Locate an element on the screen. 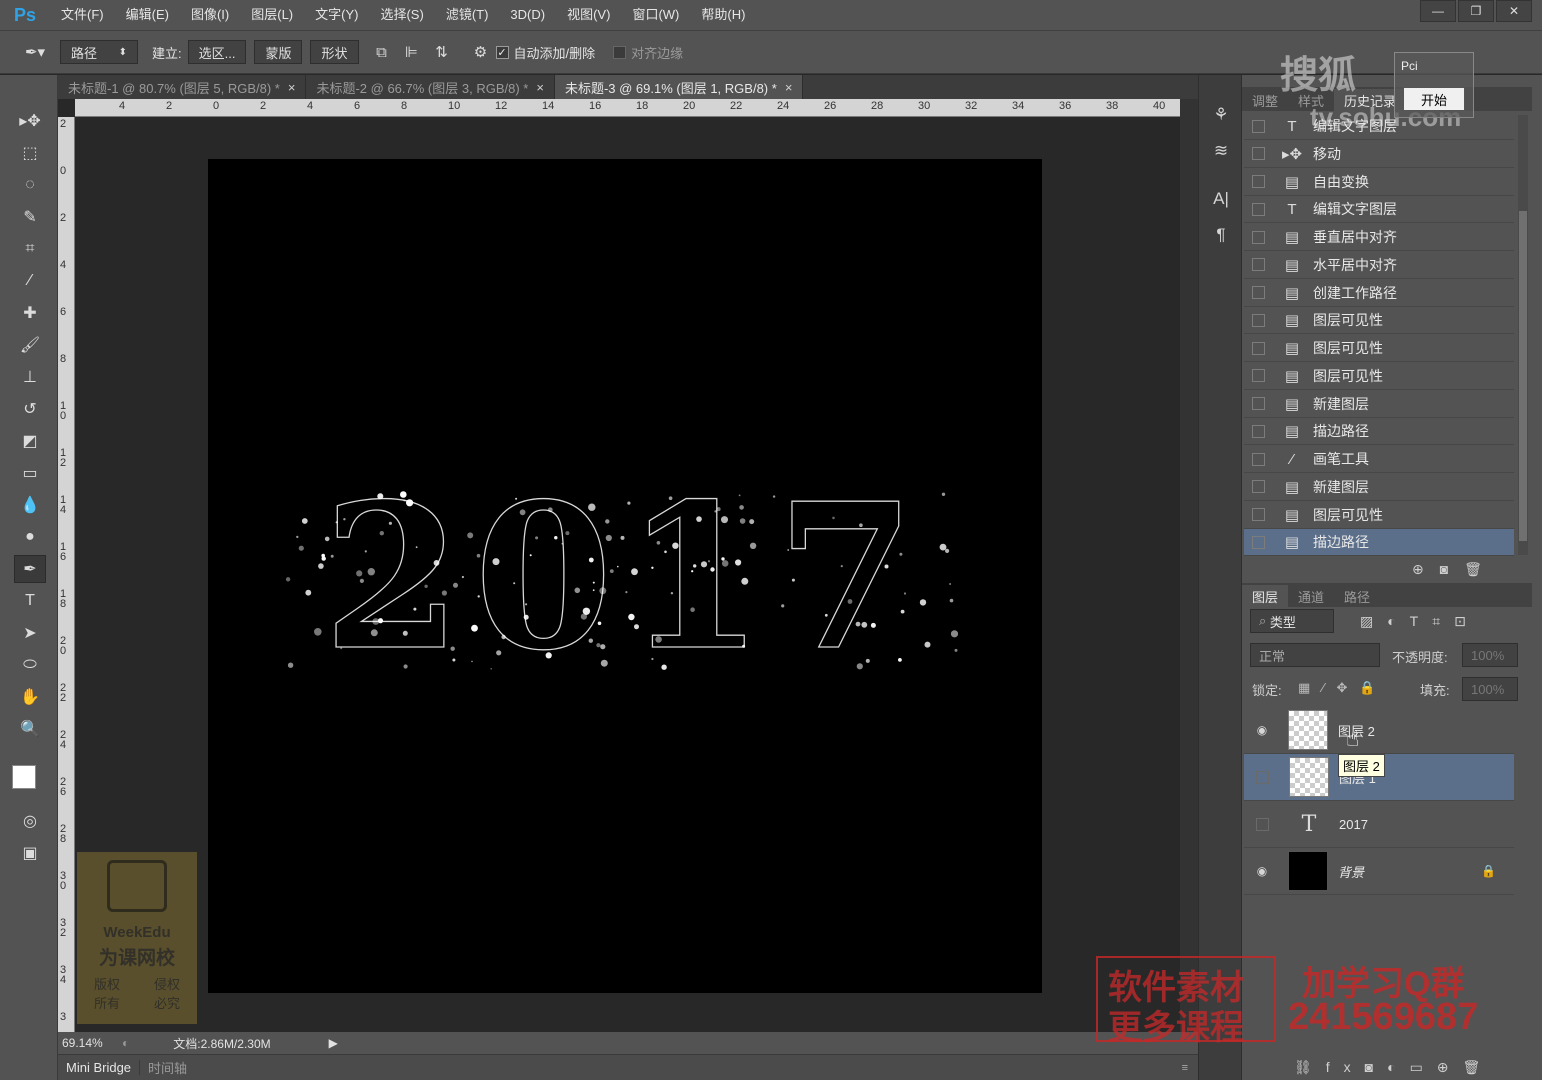 Image resolution: width=1542 pixels, height=1080 pixels. screen-mode-icon: ▣ is located at coordinates (30, 853).